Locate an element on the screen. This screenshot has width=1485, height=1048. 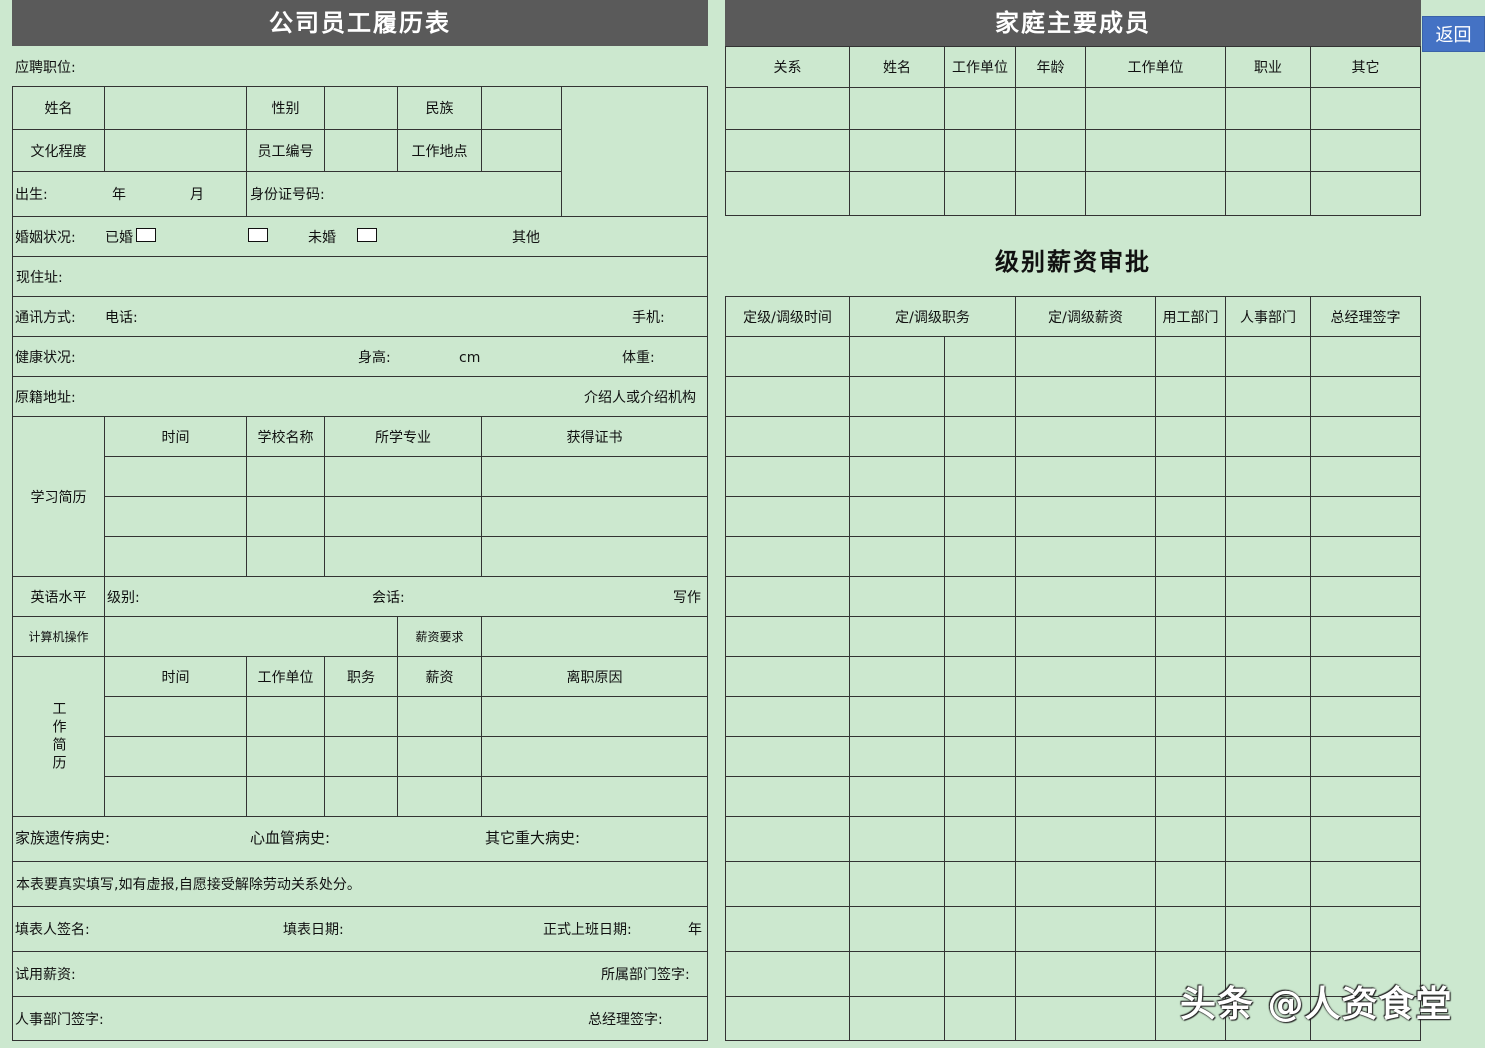
ethnicity-field is located at coordinates (521, 107).